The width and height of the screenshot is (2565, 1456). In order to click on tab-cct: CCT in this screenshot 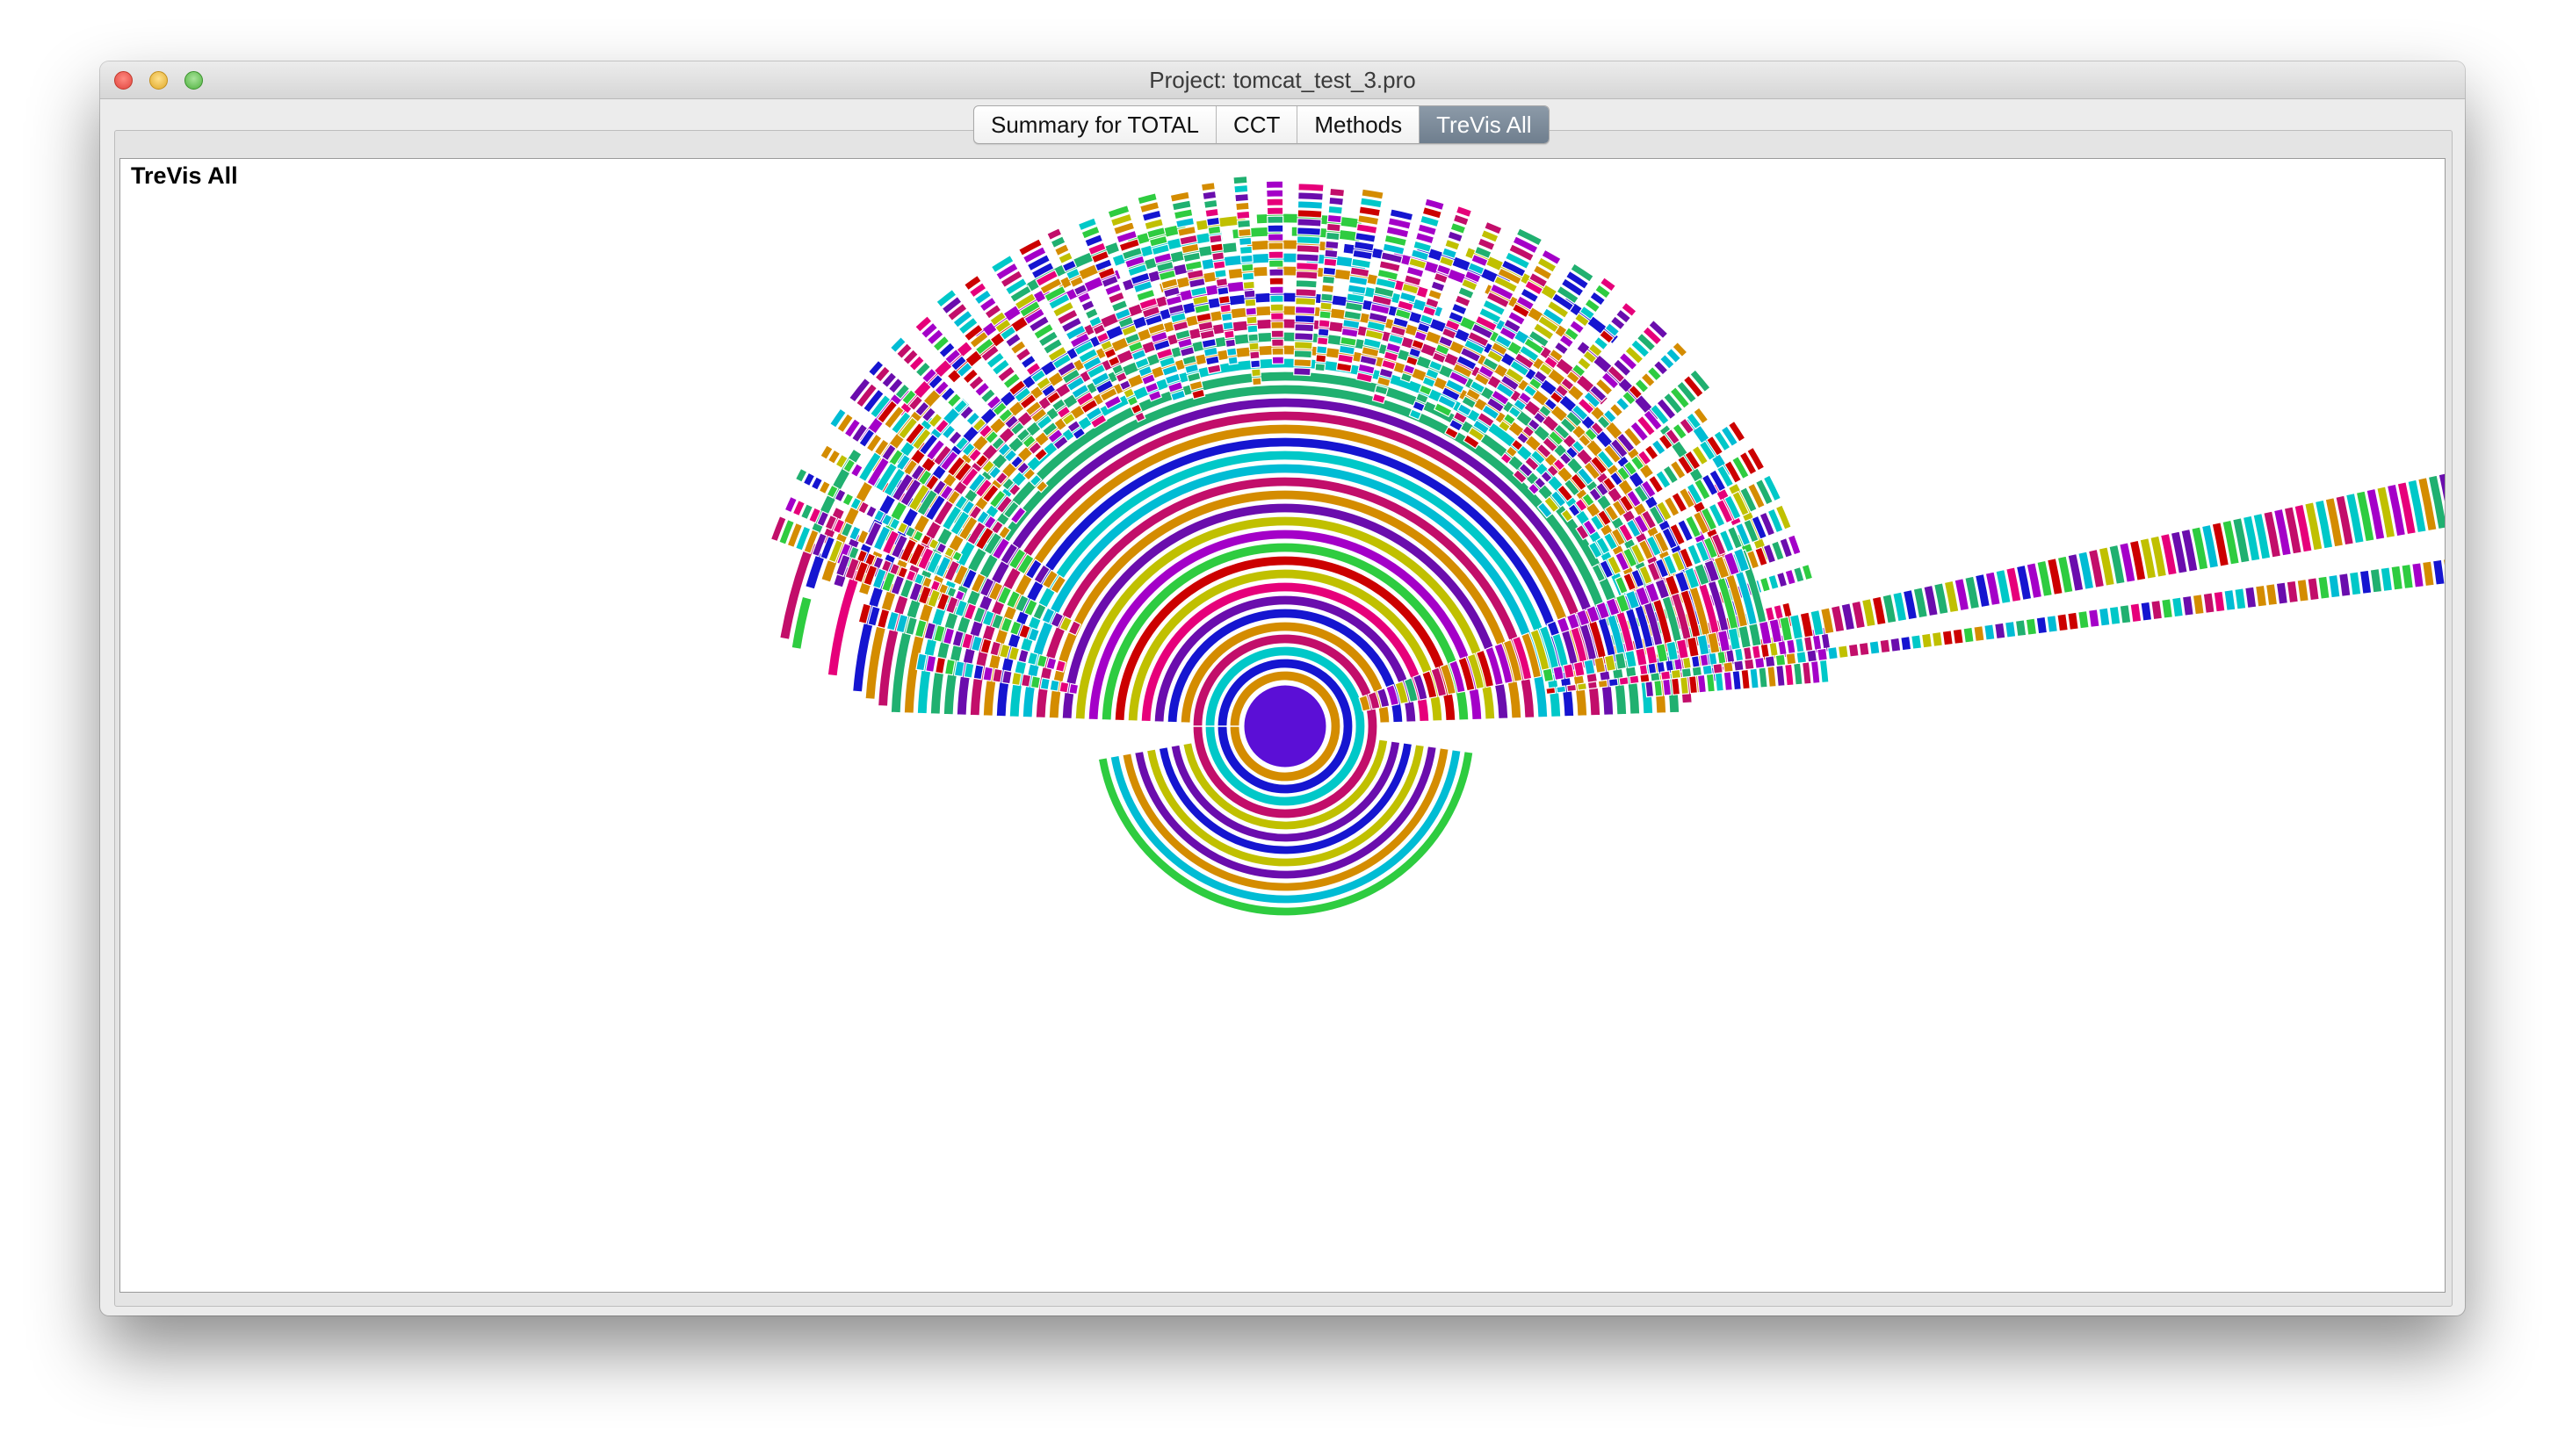, I will do `click(1257, 124)`.